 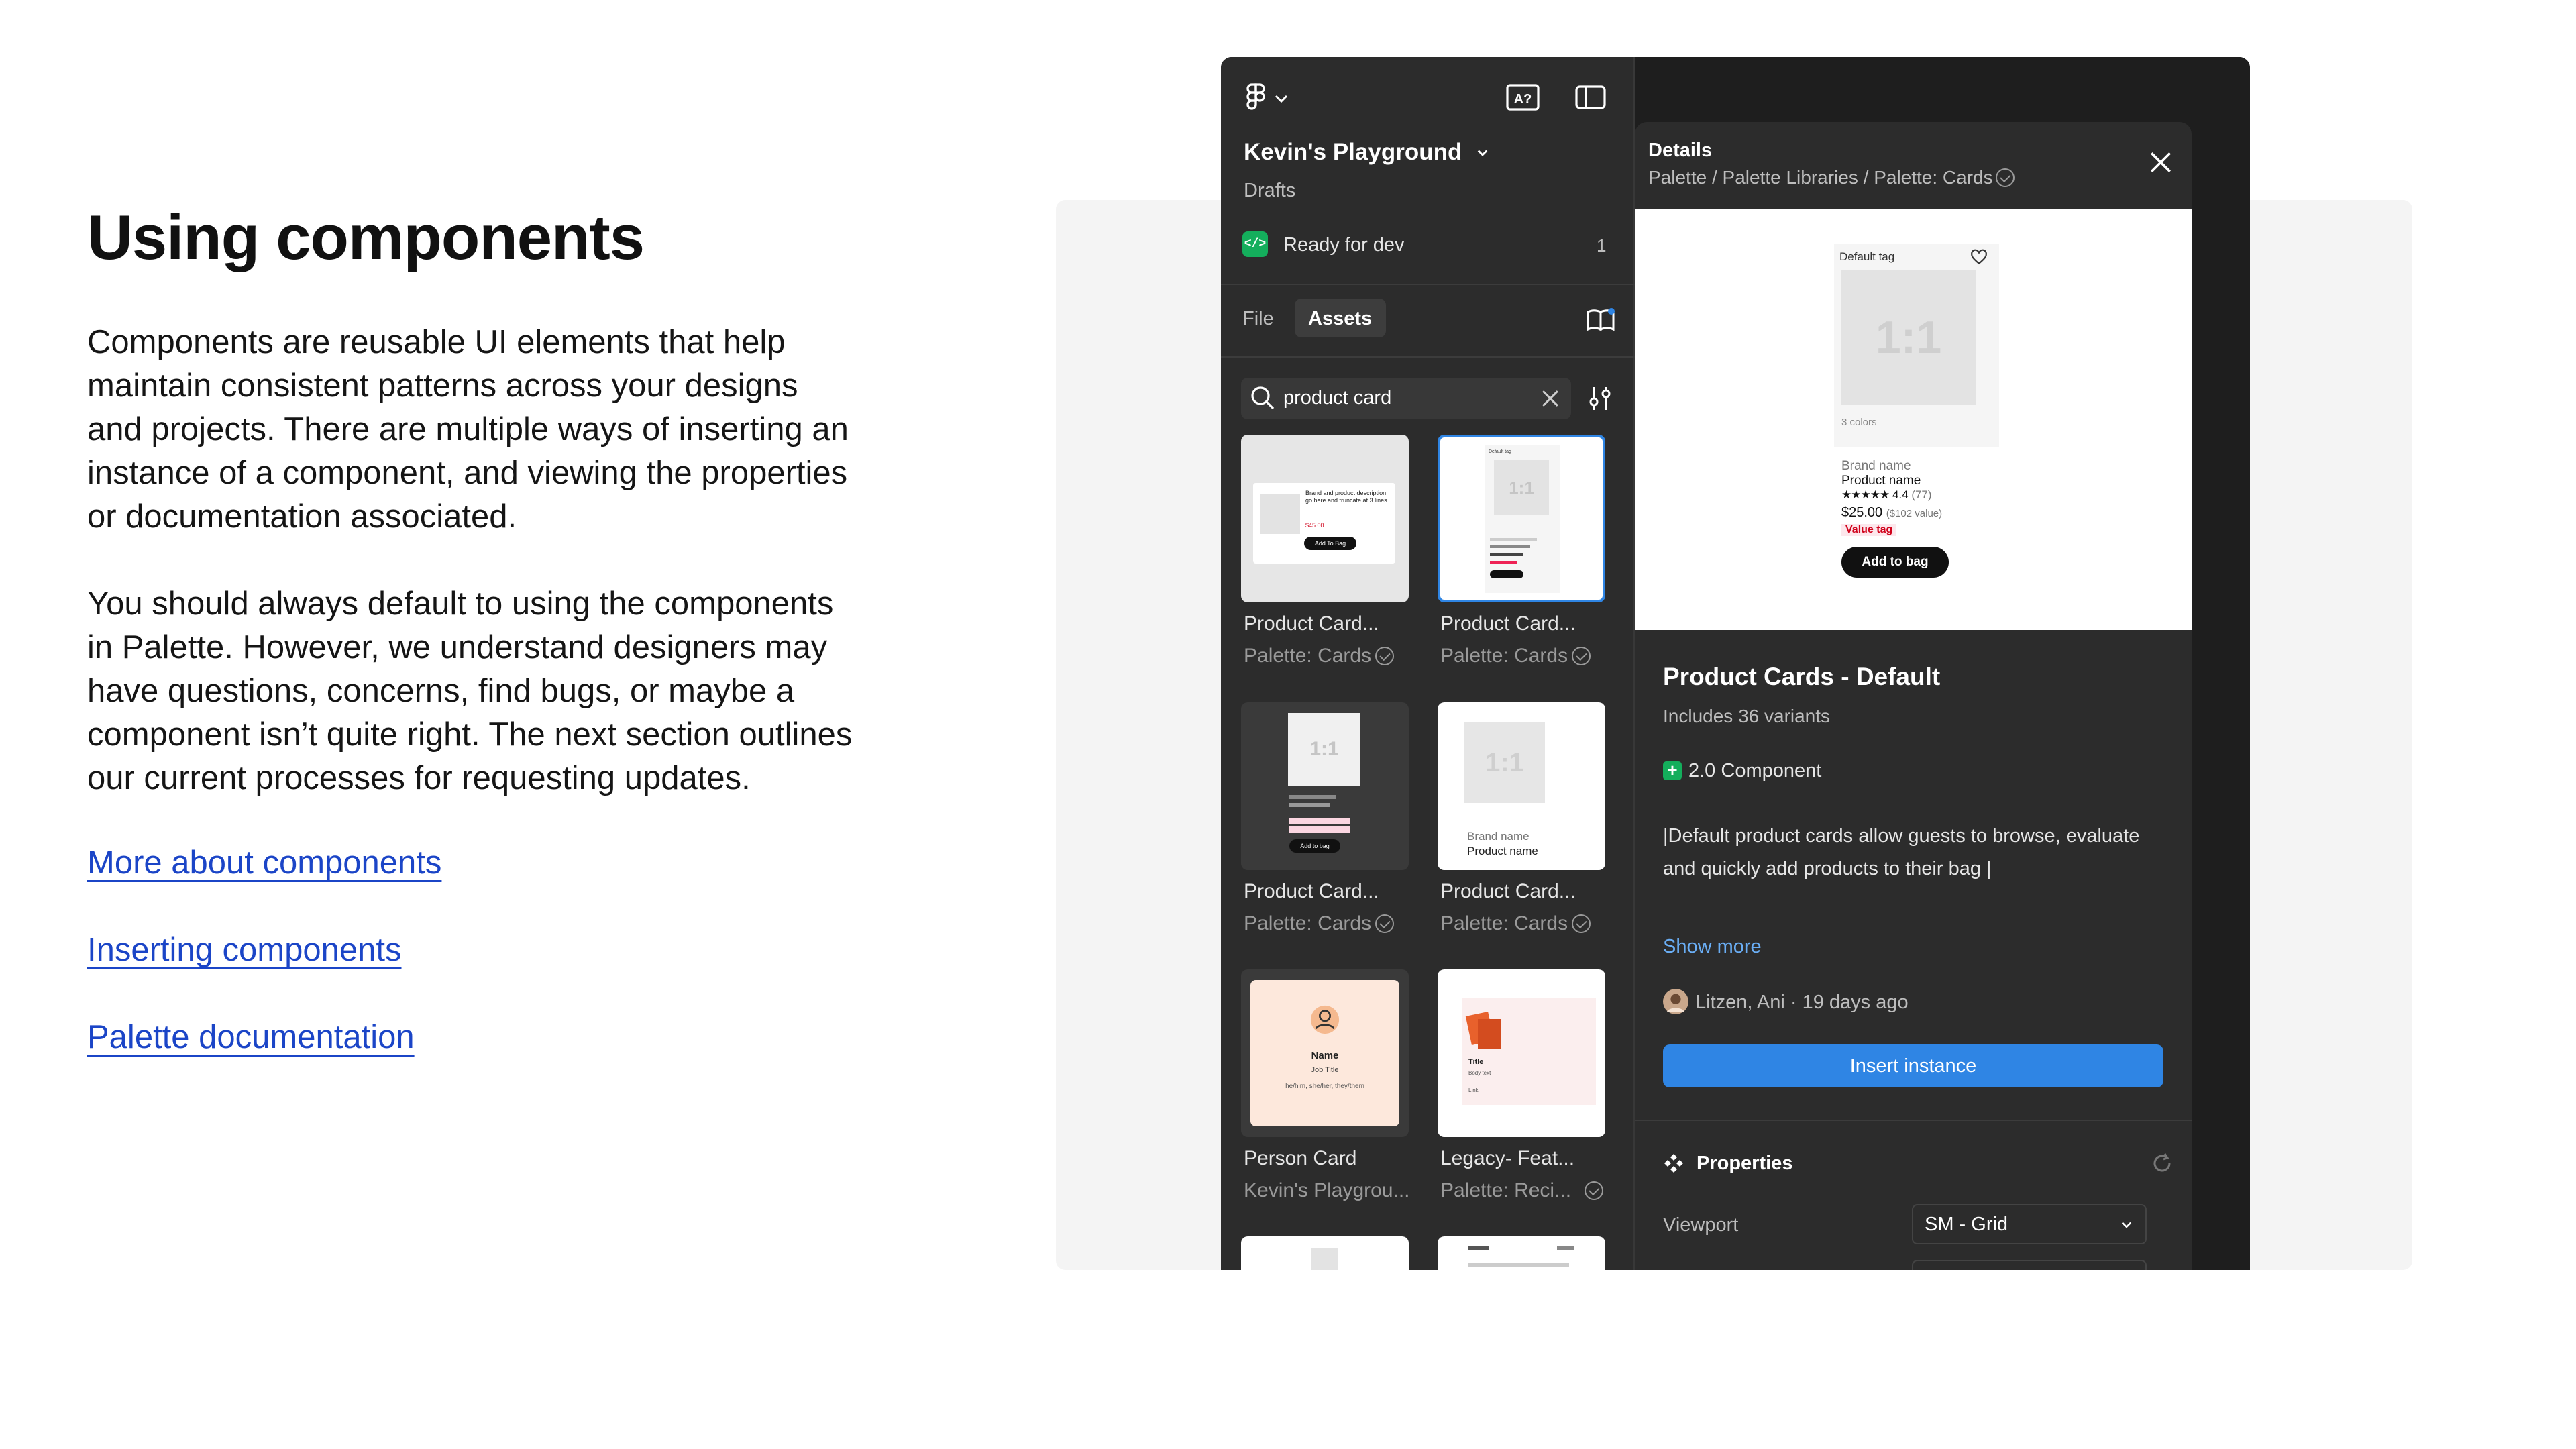 What do you see at coordinates (1521, 1053) in the screenshot?
I see `asset-thumbnail: Title Body text Link` at bounding box center [1521, 1053].